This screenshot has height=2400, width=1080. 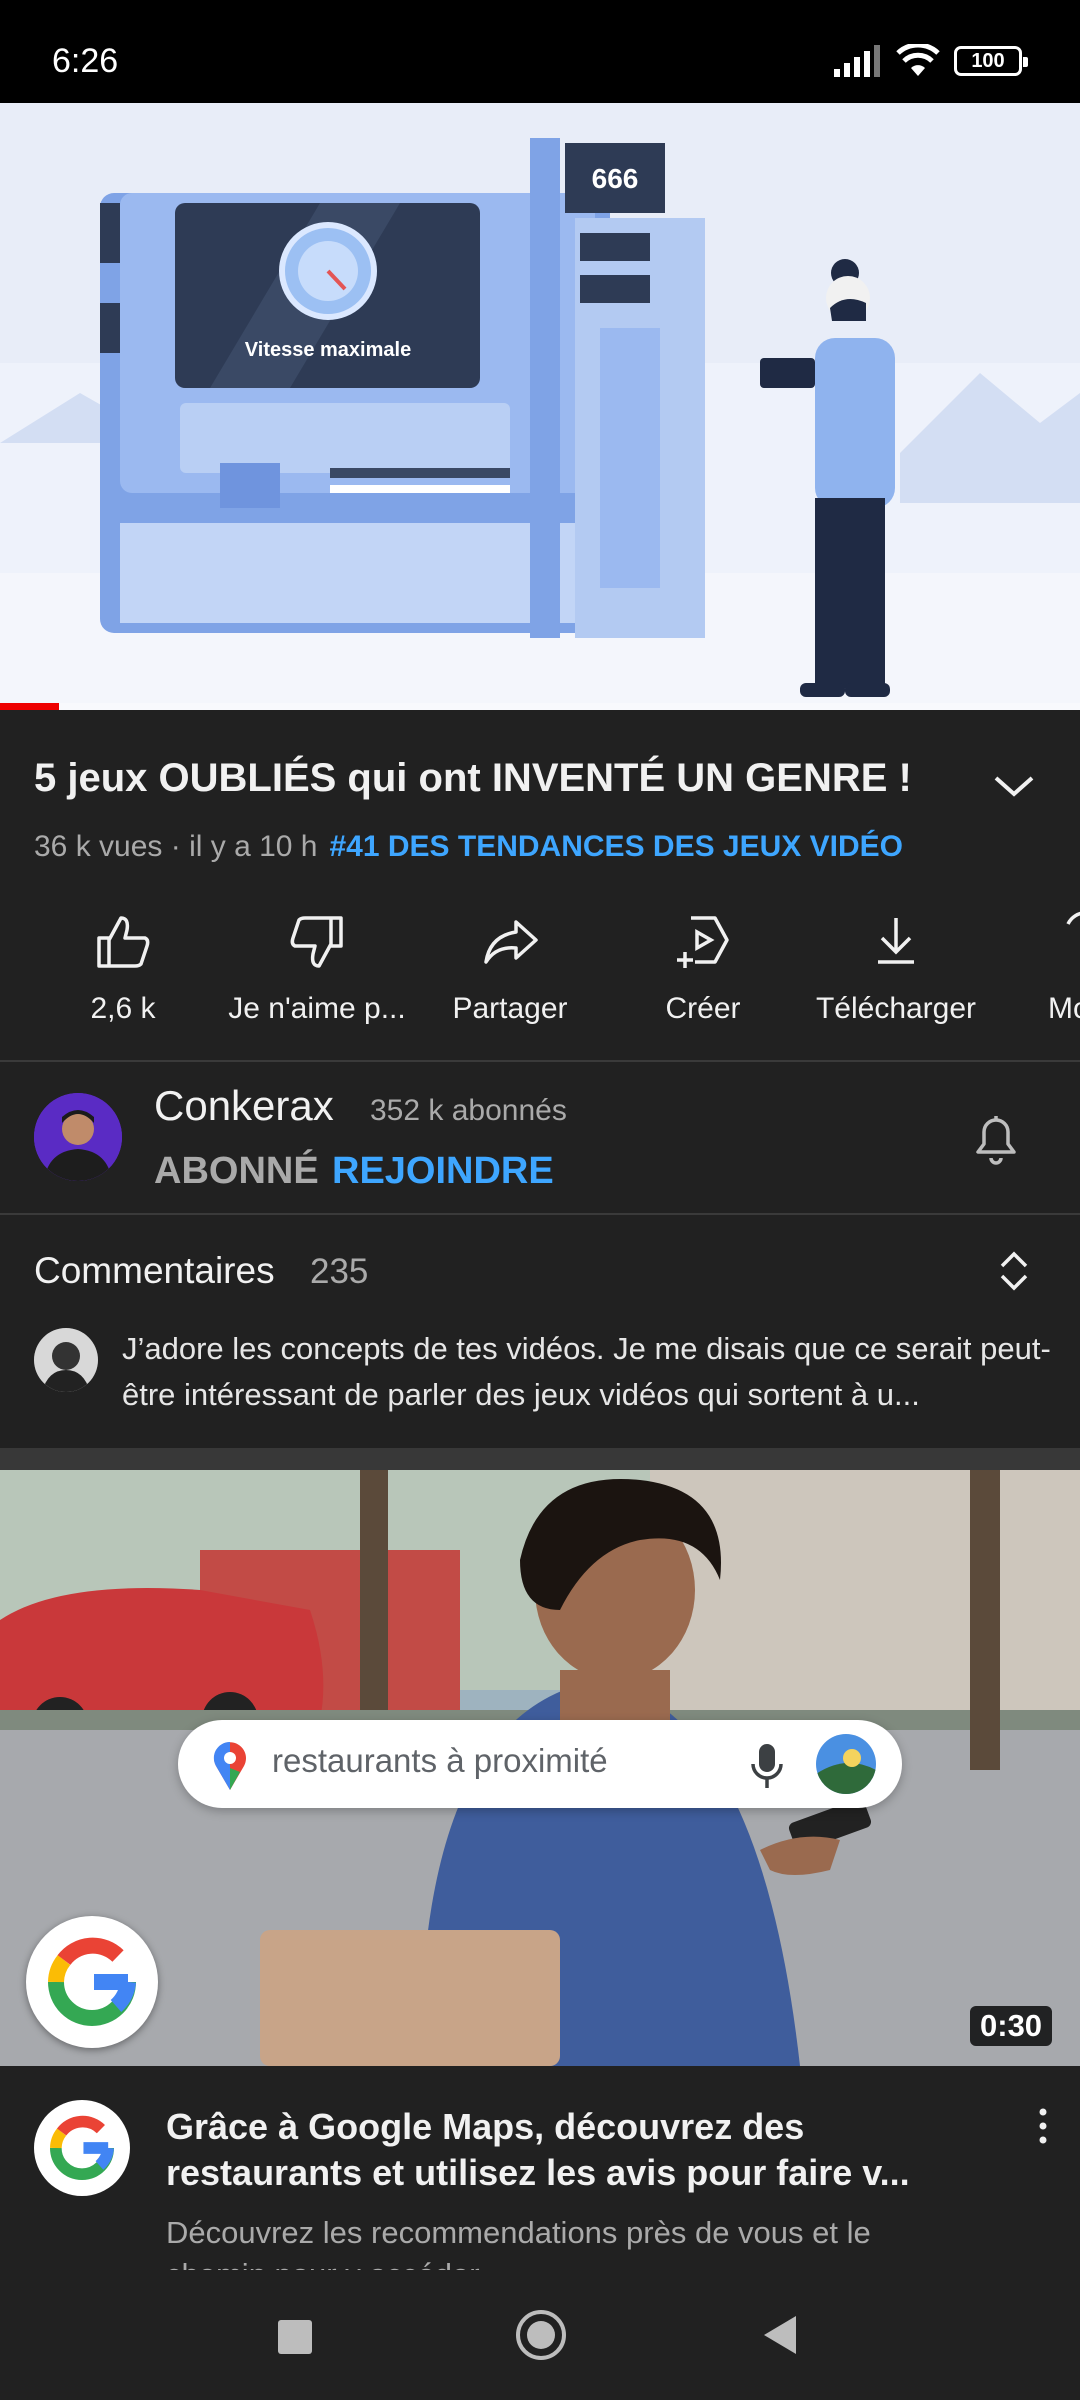 What do you see at coordinates (229, 1765) in the screenshot?
I see `map-pin-icon` at bounding box center [229, 1765].